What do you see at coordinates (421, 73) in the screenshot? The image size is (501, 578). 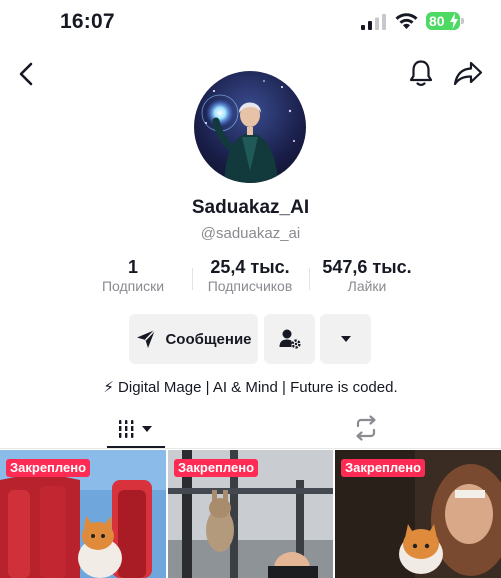 I see `notification-bell-icon` at bounding box center [421, 73].